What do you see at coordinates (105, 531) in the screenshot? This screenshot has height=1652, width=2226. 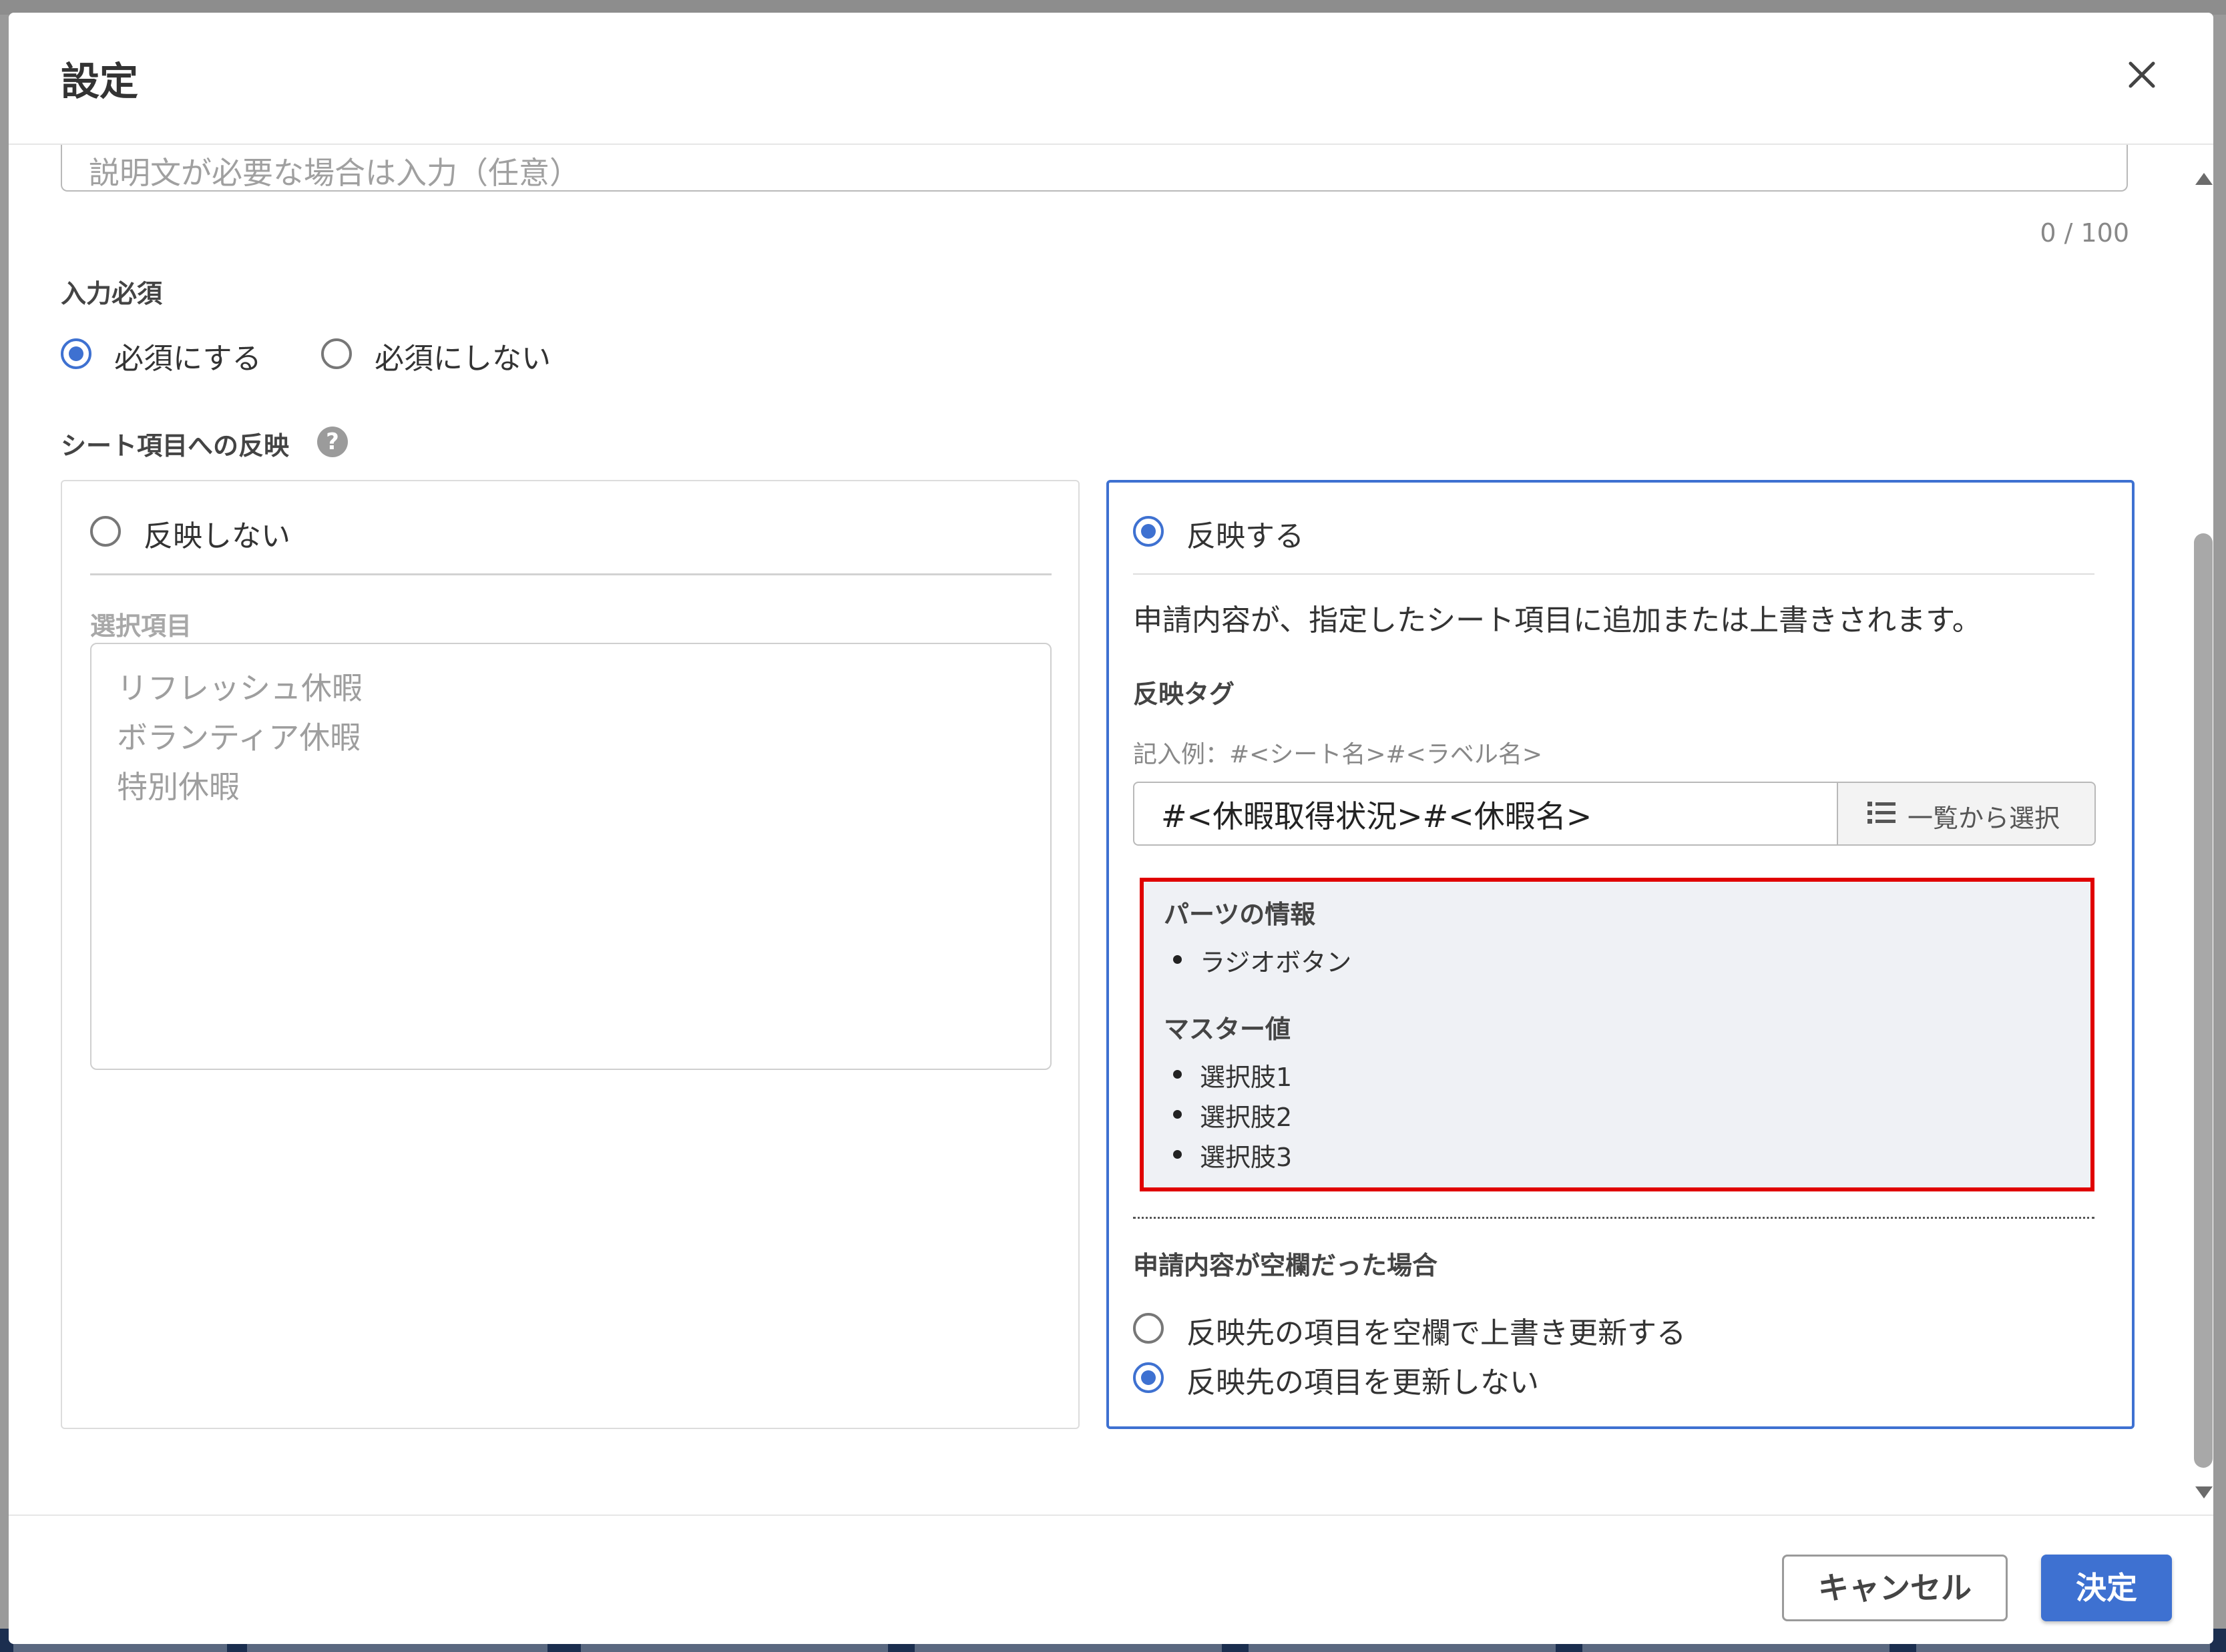 I see `no-reflect-radio` at bounding box center [105, 531].